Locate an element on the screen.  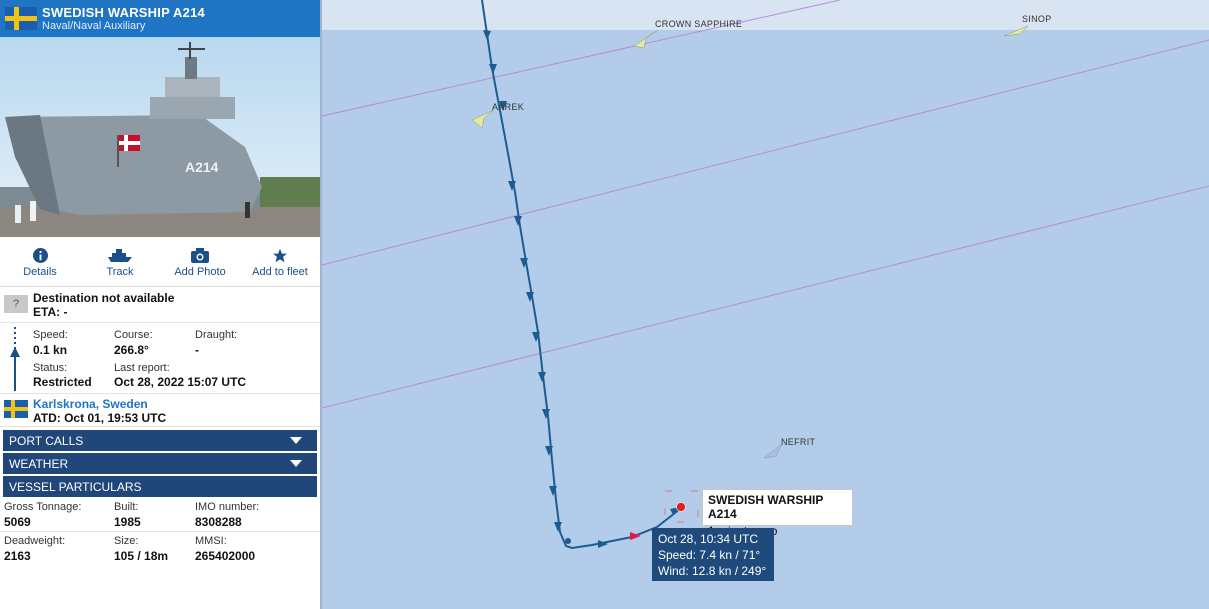
departure-port-link: Karlskrona, Sweden is located at coordinates (90, 404).